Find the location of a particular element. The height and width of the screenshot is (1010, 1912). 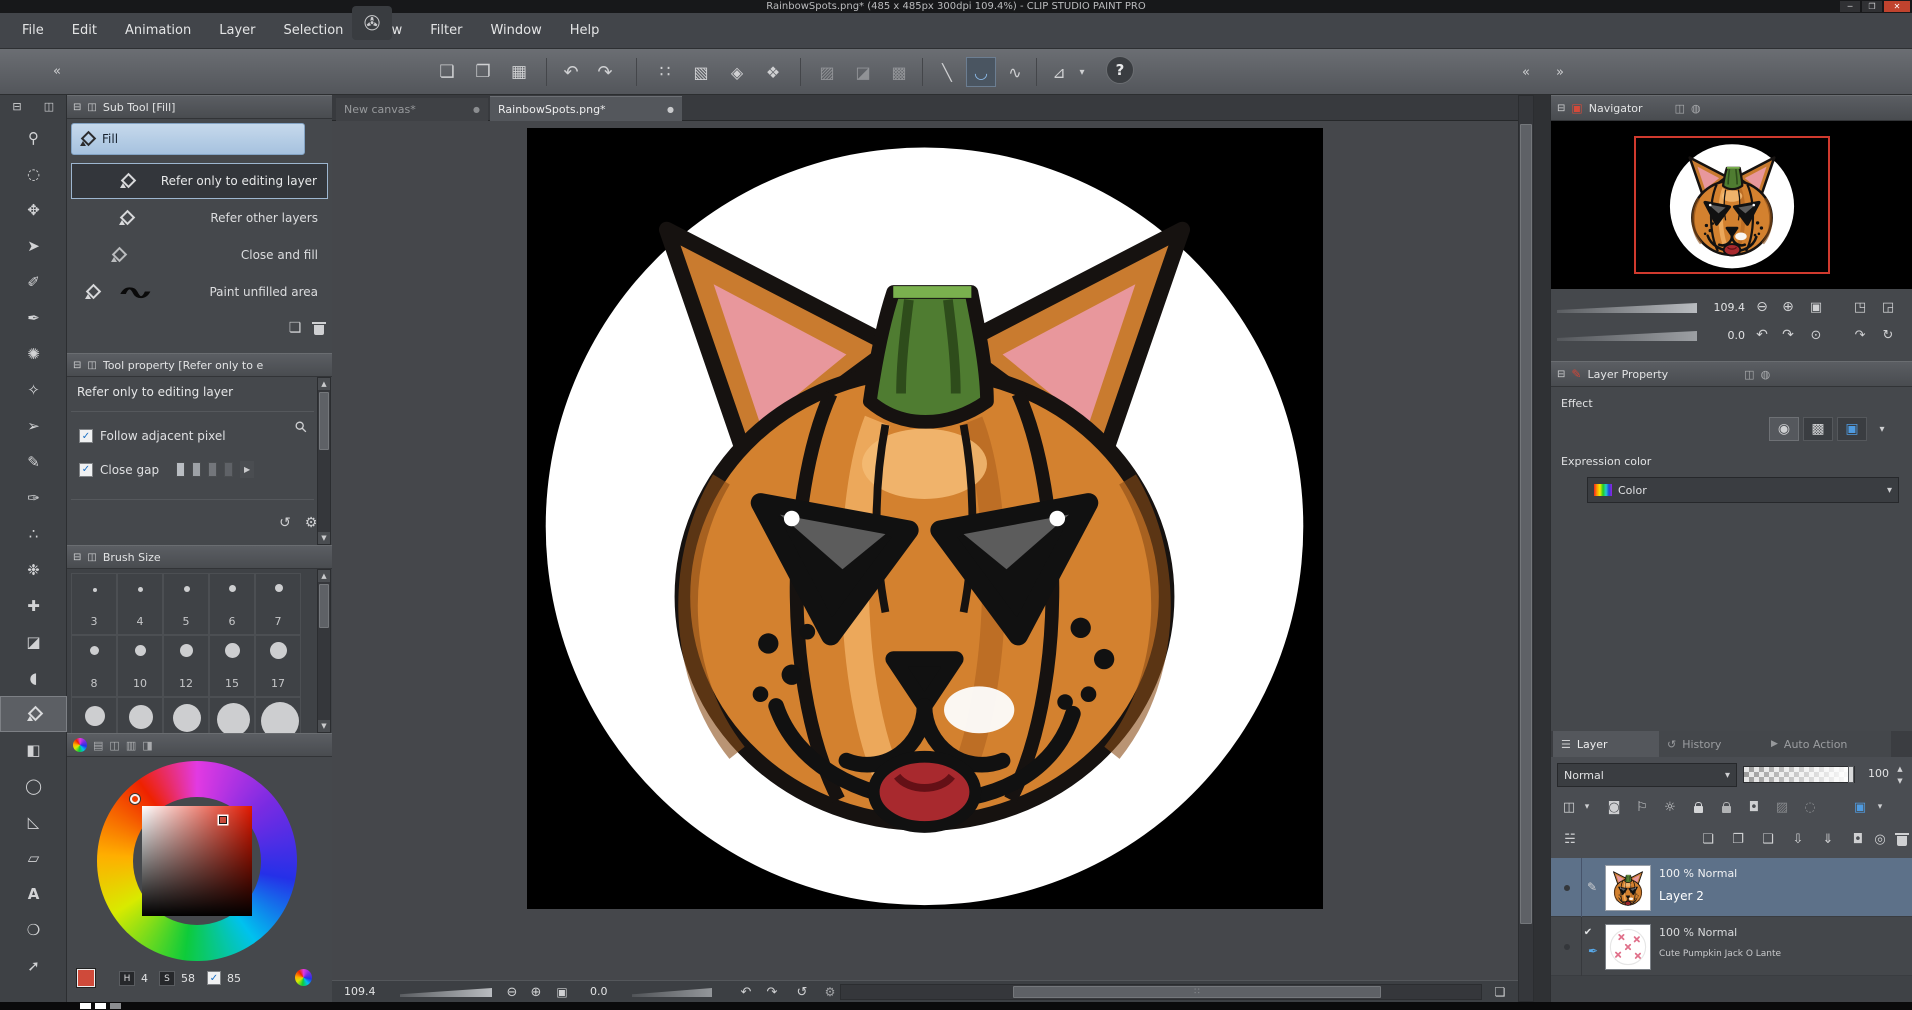

status-zoom-out-icon: ⊖ is located at coordinates (512, 992).